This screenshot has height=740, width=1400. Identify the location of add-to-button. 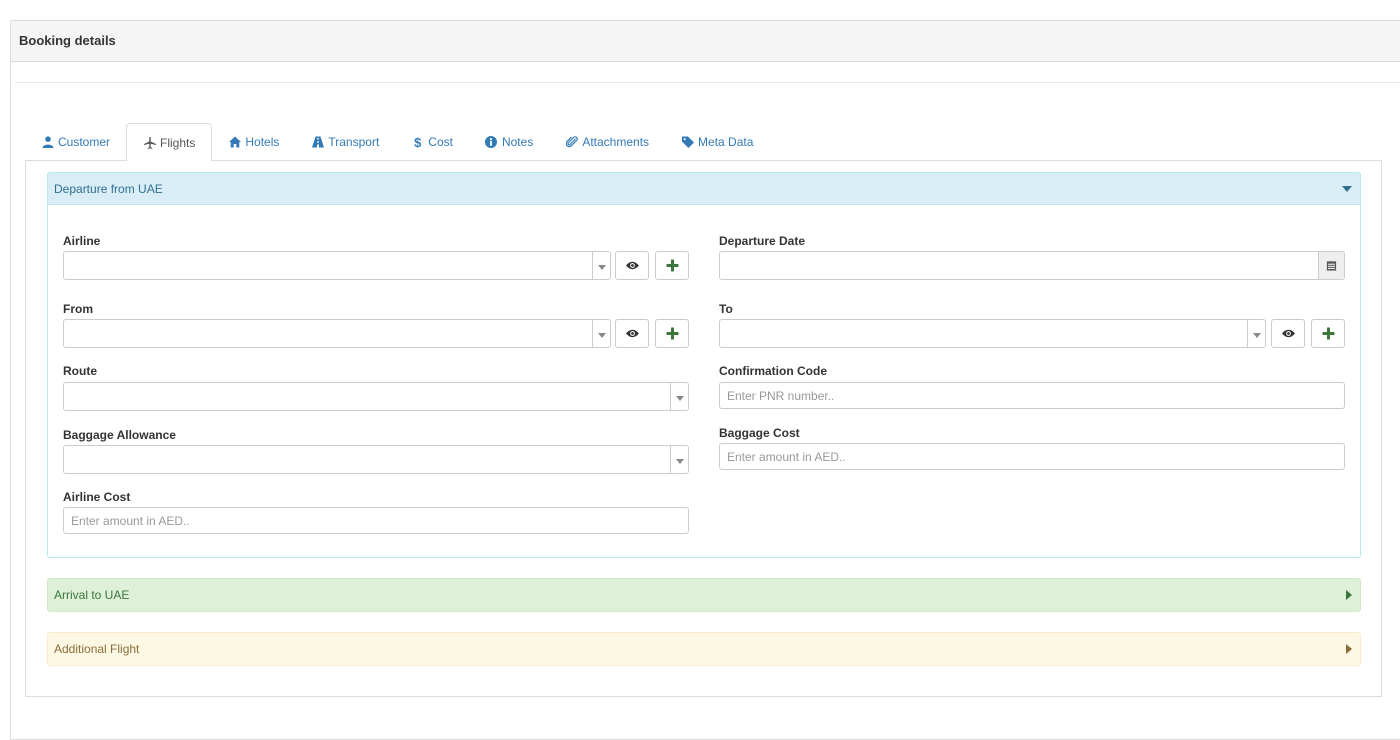
(1328, 333).